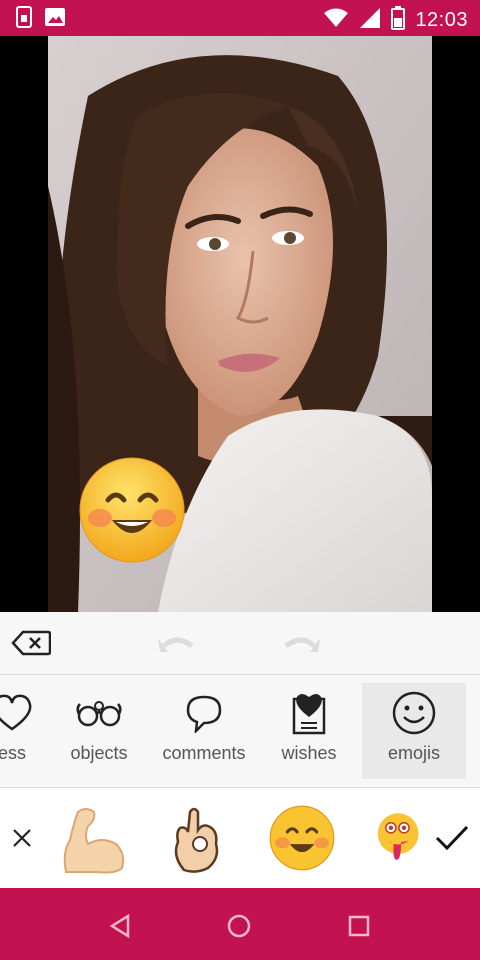 This screenshot has width=480, height=960. What do you see at coordinates (240, 643) in the screenshot?
I see `edit-toolbar` at bounding box center [240, 643].